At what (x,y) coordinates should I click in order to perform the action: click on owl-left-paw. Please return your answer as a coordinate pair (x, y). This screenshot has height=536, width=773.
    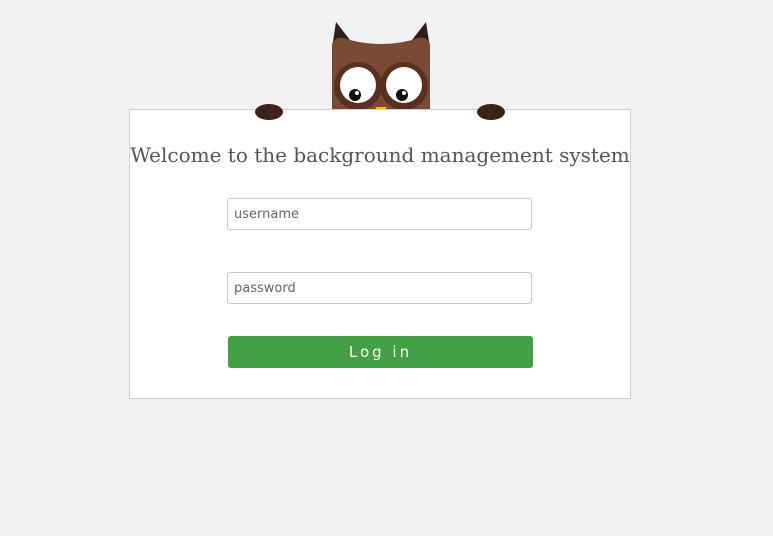
    Looking at the image, I should click on (269, 112).